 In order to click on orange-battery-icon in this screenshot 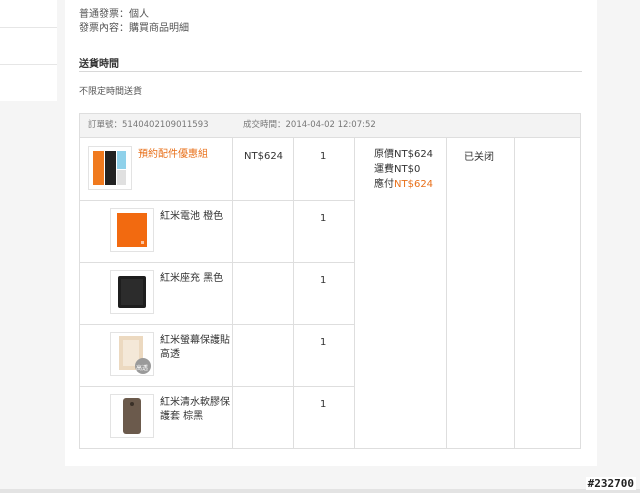, I will do `click(132, 230)`.